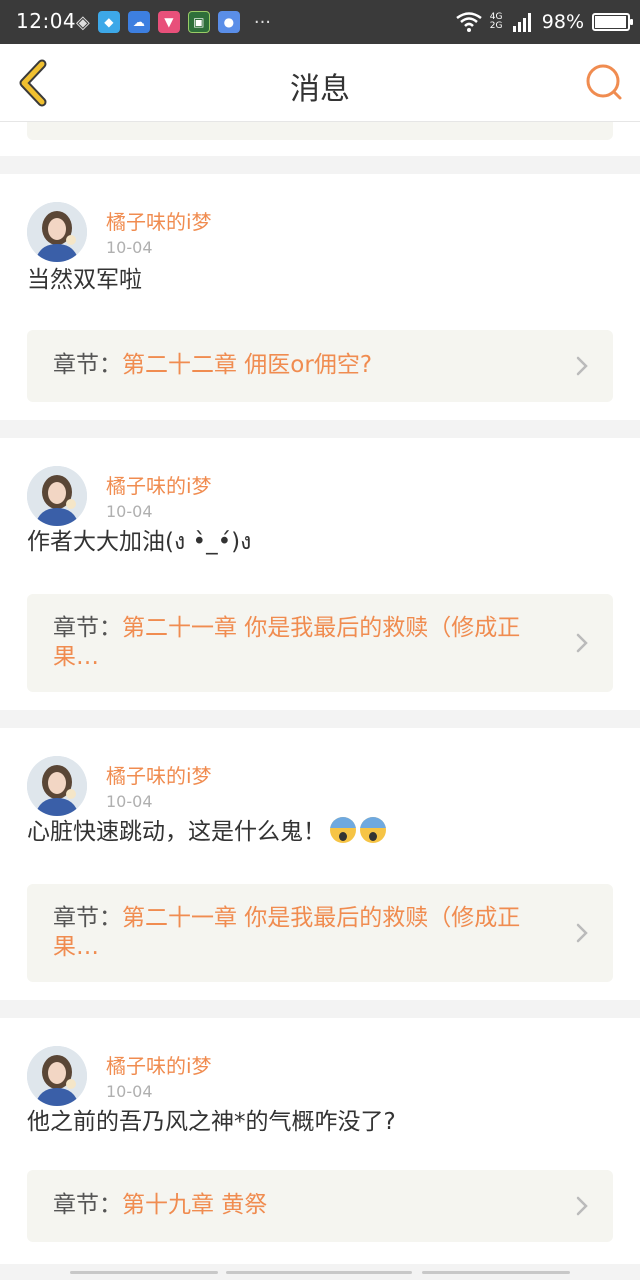 The image size is (640, 1280). I want to click on comment-text-row: 心脏快速跳动，这是什么鬼！, so click(206, 829).